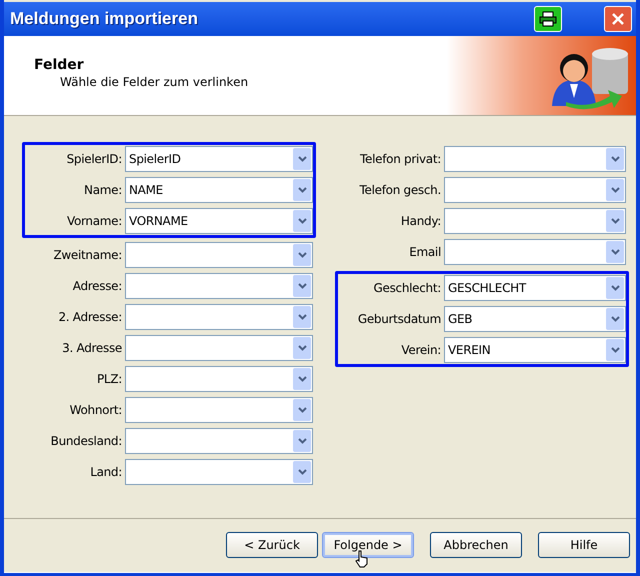 The height and width of the screenshot is (576, 640). Describe the element at coordinates (90, 317) in the screenshot. I see `field-label: 2. Adresse:` at that location.